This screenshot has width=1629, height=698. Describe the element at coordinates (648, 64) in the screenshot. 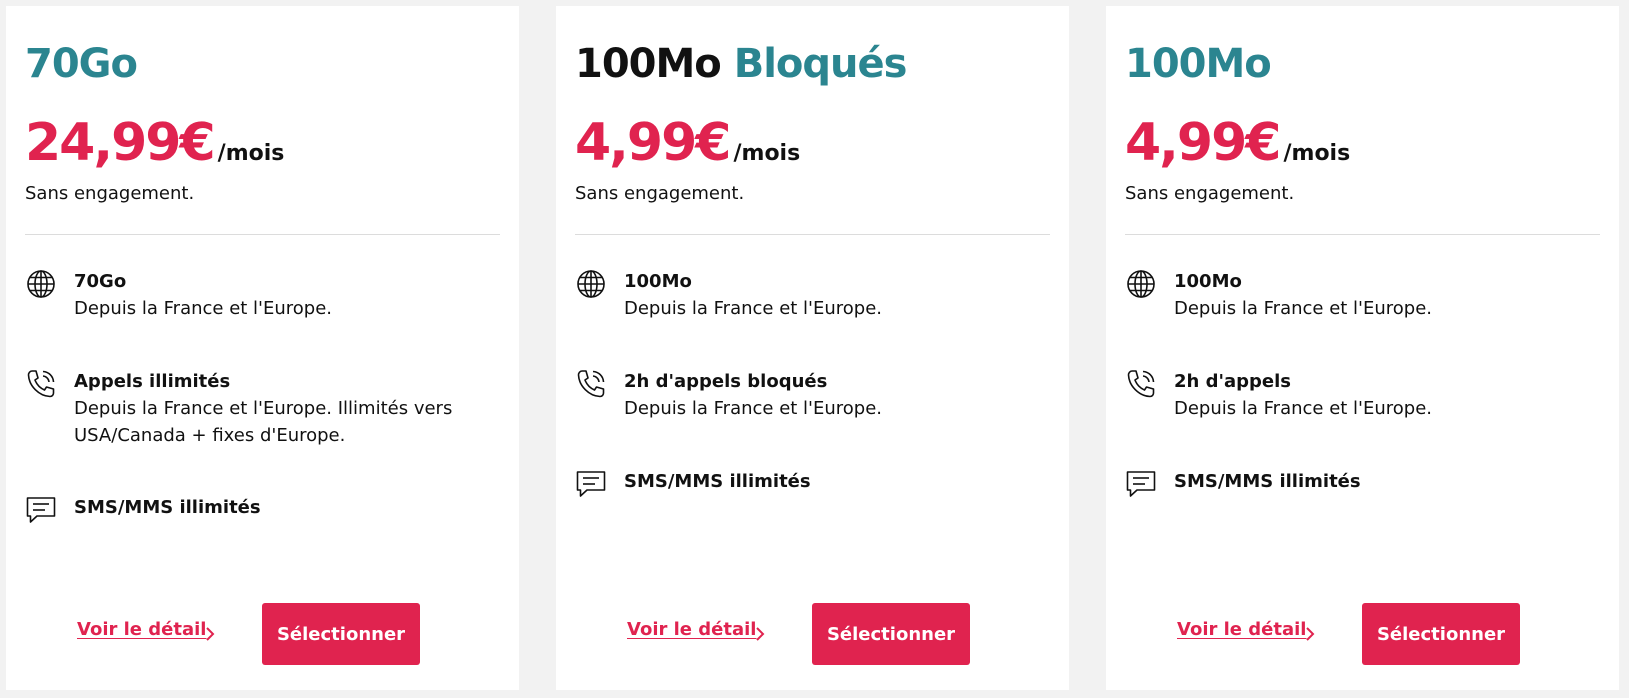

I see `offer-title-dark: 100Mo` at that location.